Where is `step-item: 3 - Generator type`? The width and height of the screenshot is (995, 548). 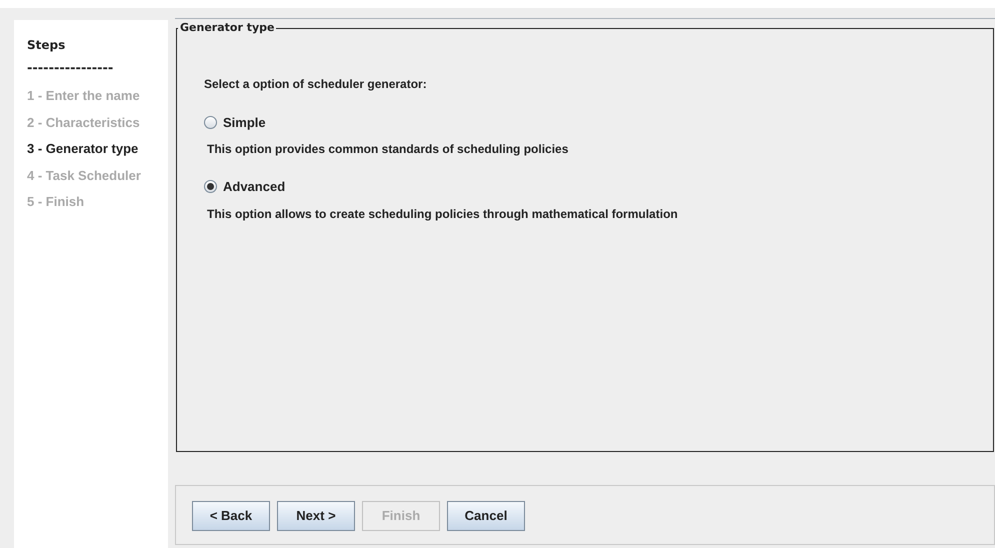
step-item: 3 - Generator type is located at coordinates (83, 149).